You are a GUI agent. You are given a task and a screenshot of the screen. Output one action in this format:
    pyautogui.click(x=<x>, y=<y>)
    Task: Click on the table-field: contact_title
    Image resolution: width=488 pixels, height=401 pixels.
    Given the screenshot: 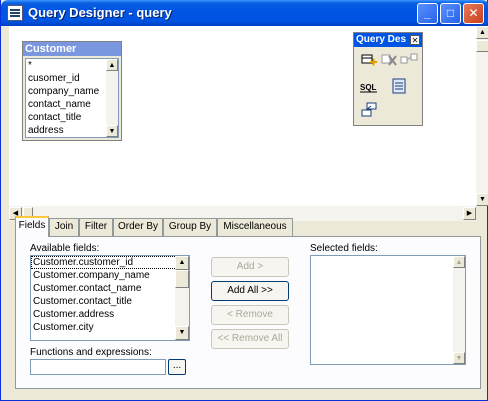 What is the action you would take?
    pyautogui.click(x=72, y=117)
    